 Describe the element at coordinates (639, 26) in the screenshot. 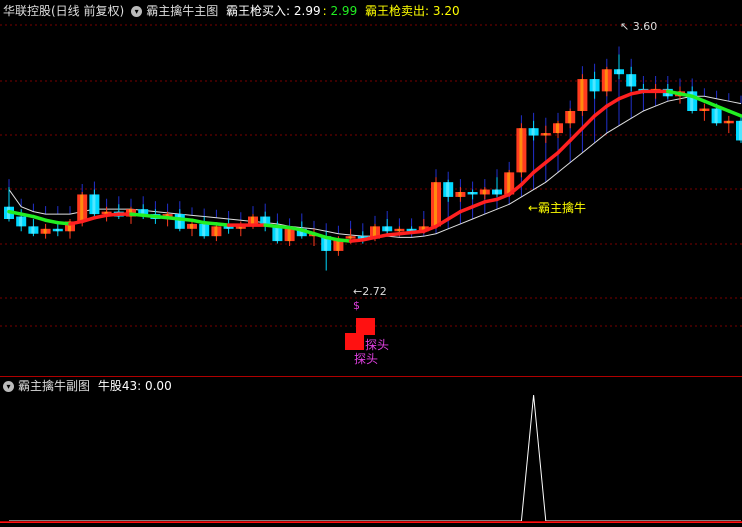

I see `high-price-label: ↖ 3.60` at that location.